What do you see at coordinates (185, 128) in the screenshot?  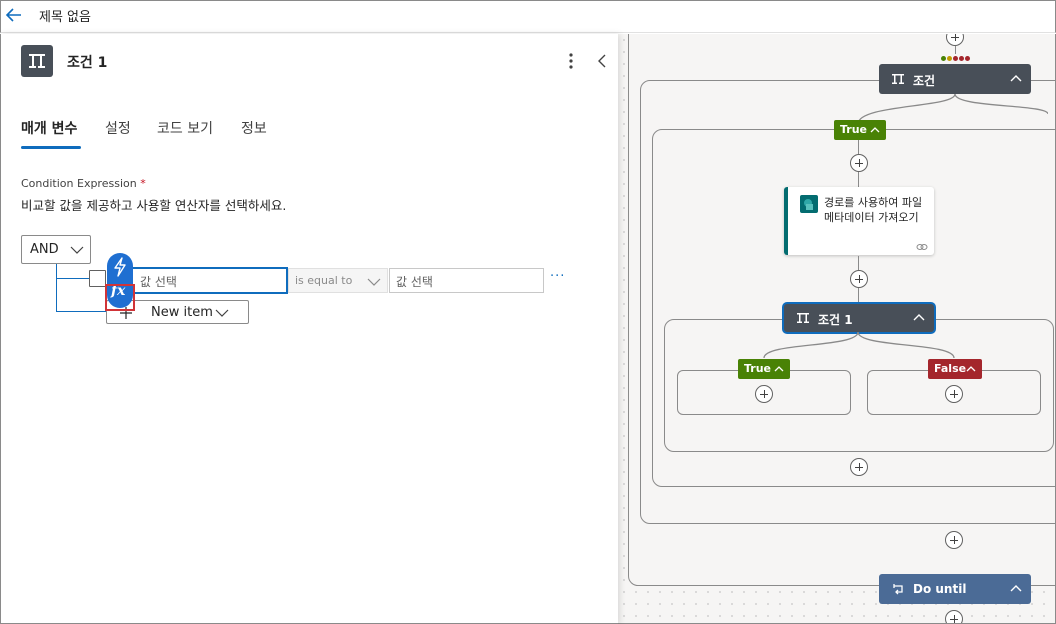 I see `tab-code-view: 코드 보기` at bounding box center [185, 128].